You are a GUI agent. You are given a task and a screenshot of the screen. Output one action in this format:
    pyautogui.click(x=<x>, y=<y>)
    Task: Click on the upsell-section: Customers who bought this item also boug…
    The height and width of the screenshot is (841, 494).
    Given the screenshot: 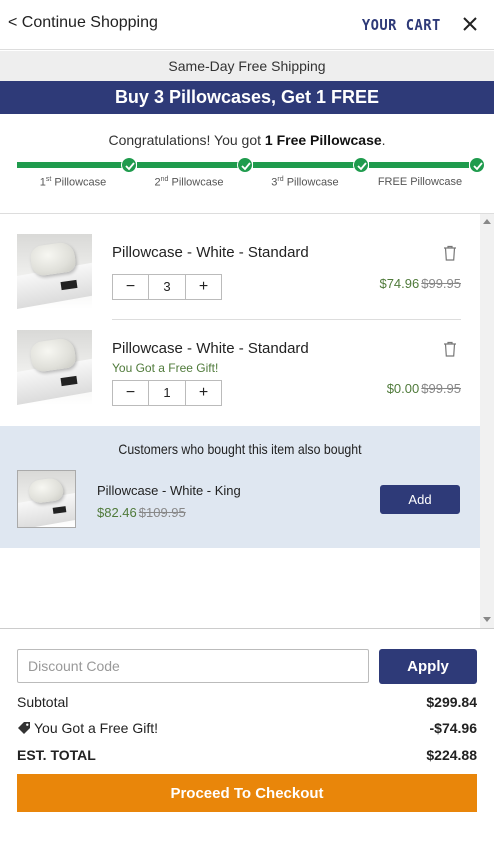 What is the action you would take?
    pyautogui.click(x=240, y=487)
    